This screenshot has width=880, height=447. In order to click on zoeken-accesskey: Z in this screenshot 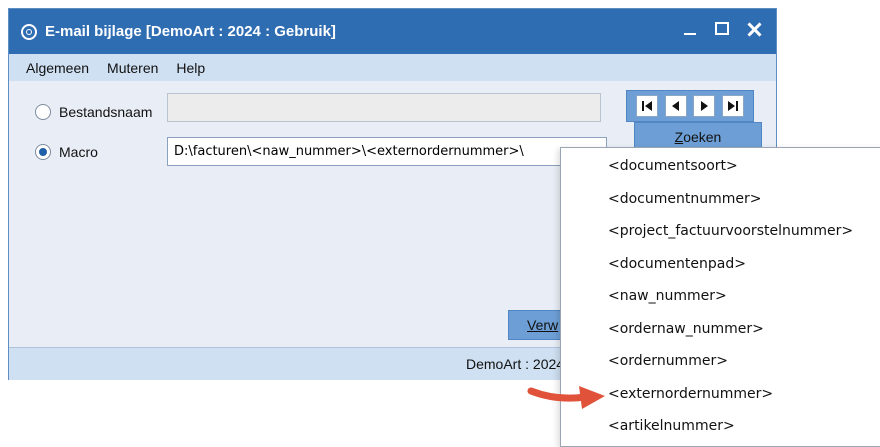, I will do `click(679, 137)`.